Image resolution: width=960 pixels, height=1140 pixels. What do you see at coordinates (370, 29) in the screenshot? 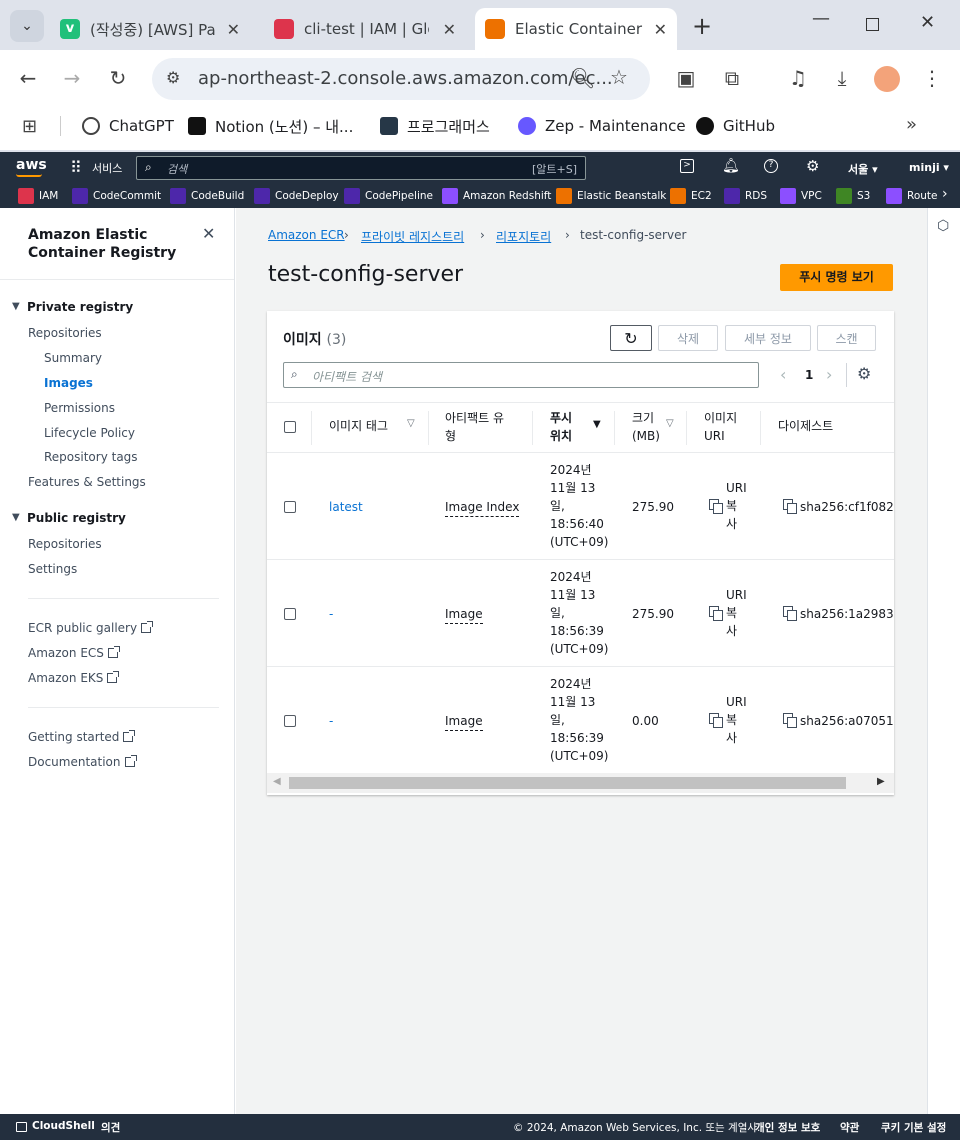
I see `browser-tab: cli-test | IAM | Glo ✕` at bounding box center [370, 29].